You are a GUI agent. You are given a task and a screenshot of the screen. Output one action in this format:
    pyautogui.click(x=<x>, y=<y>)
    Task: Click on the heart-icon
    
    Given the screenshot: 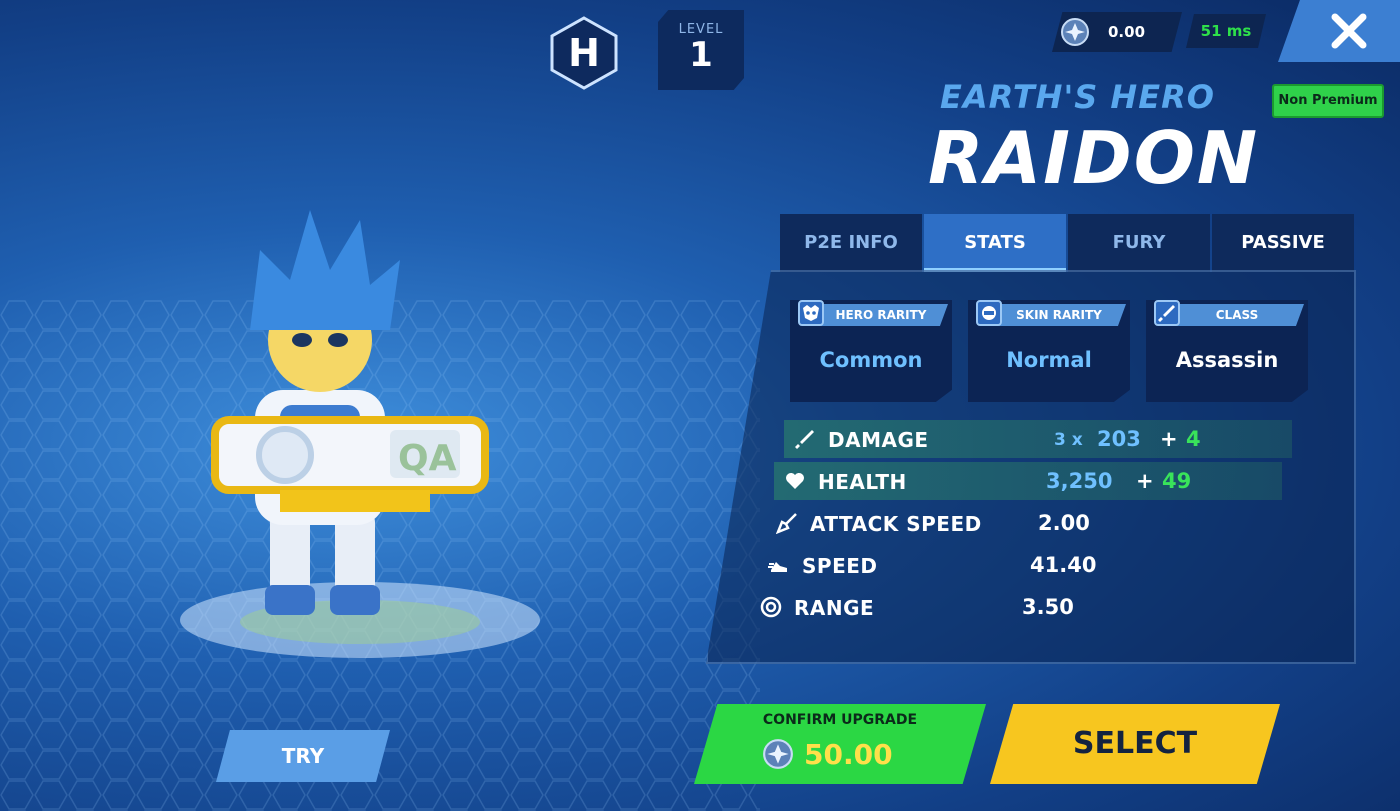 What is the action you would take?
    pyautogui.click(x=795, y=481)
    